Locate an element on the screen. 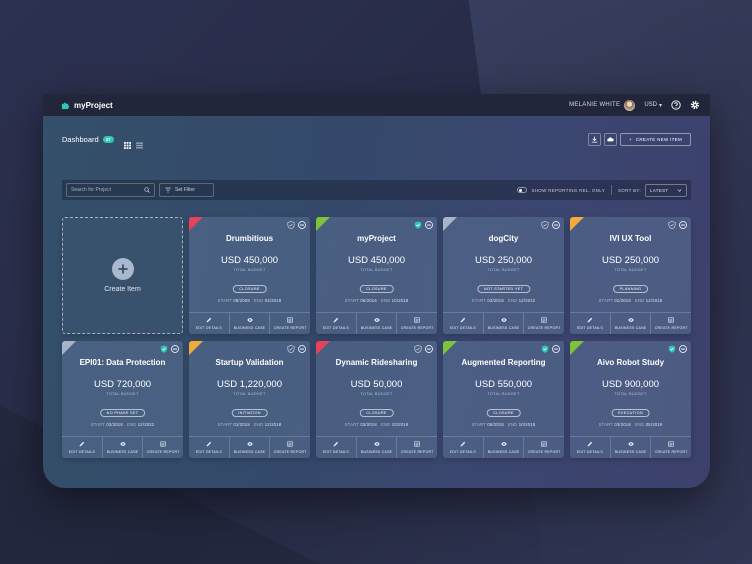 This screenshot has height=564, width=752. user-menu: MELANIE WHITE is located at coordinates (602, 105).